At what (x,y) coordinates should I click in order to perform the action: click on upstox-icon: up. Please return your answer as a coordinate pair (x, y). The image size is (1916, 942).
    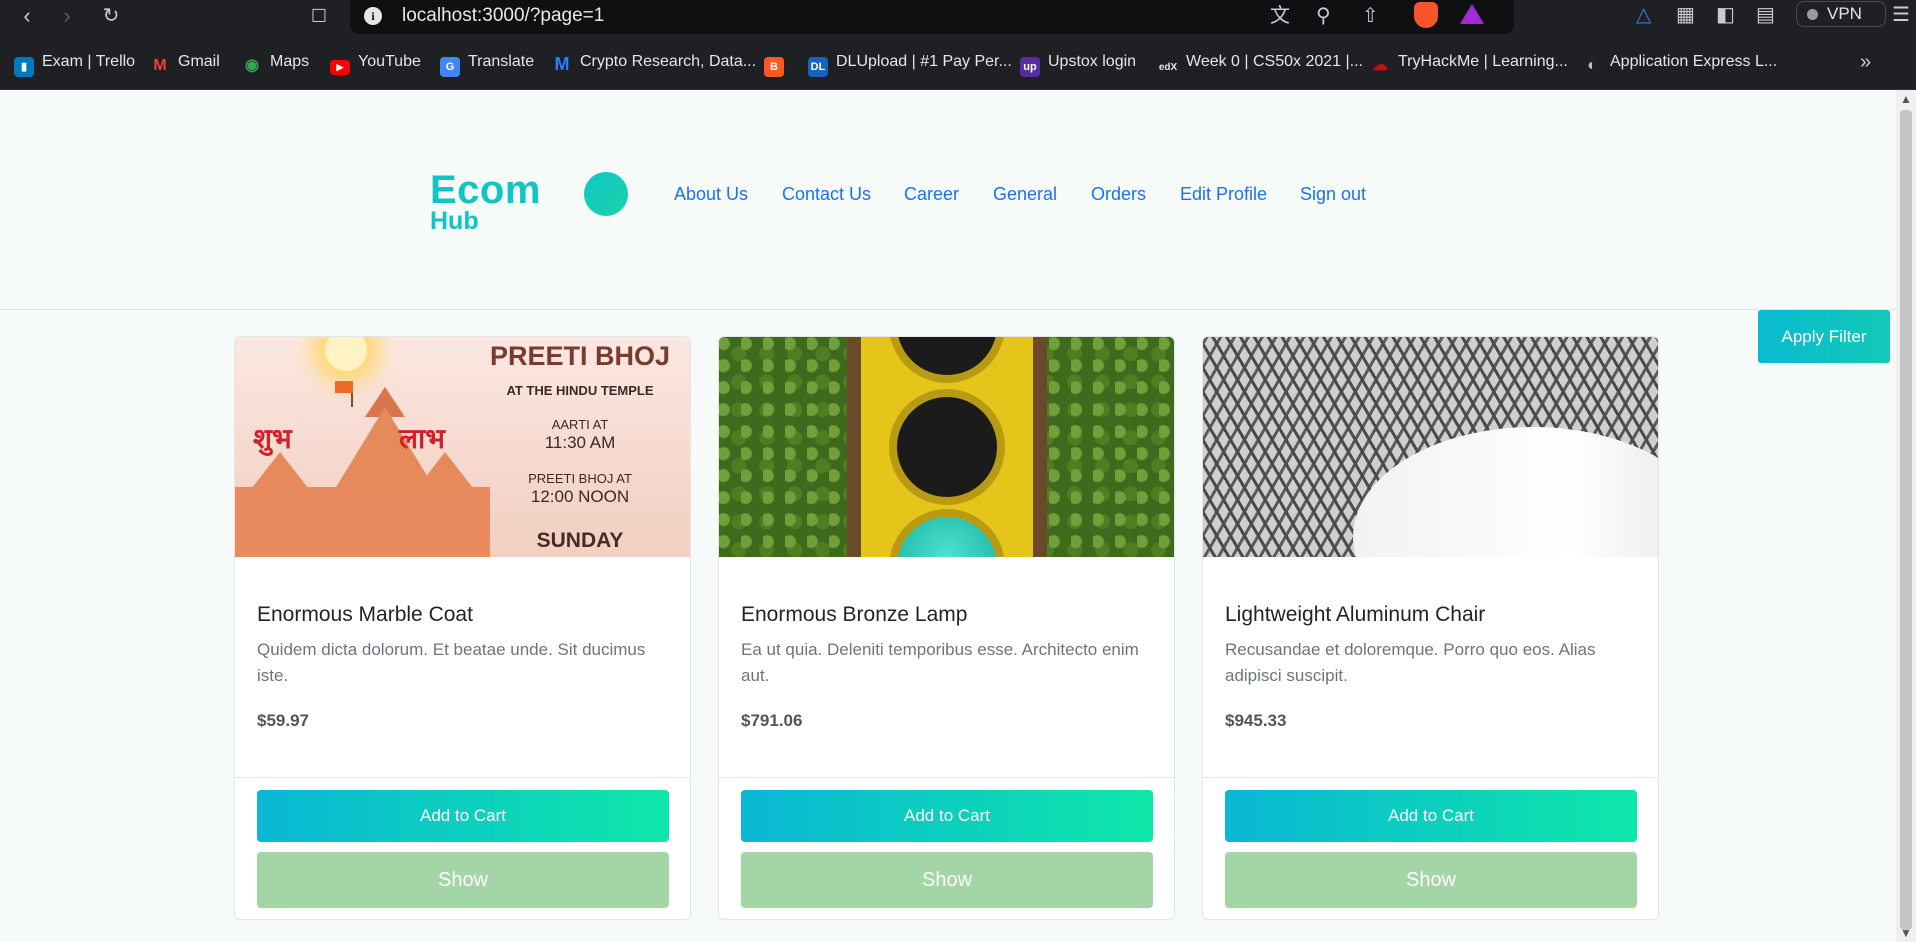
    Looking at the image, I should click on (1030, 67).